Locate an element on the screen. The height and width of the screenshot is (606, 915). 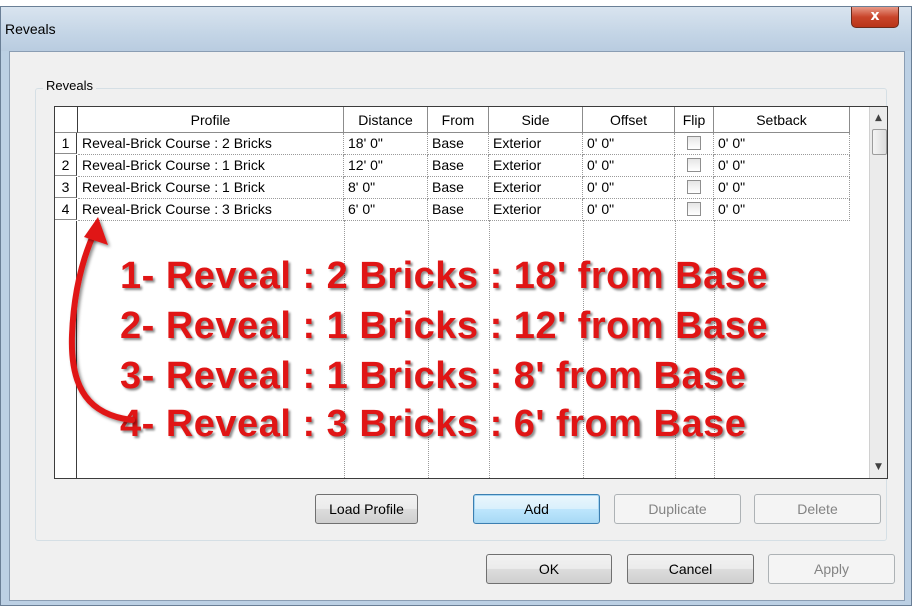
vertical-scrollbar: ▲ ▼ is located at coordinates (878, 292).